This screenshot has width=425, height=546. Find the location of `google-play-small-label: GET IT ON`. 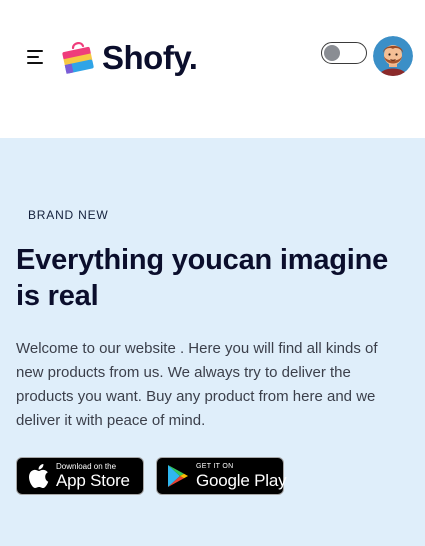

google-play-small-label: GET IT ON is located at coordinates (215, 466).